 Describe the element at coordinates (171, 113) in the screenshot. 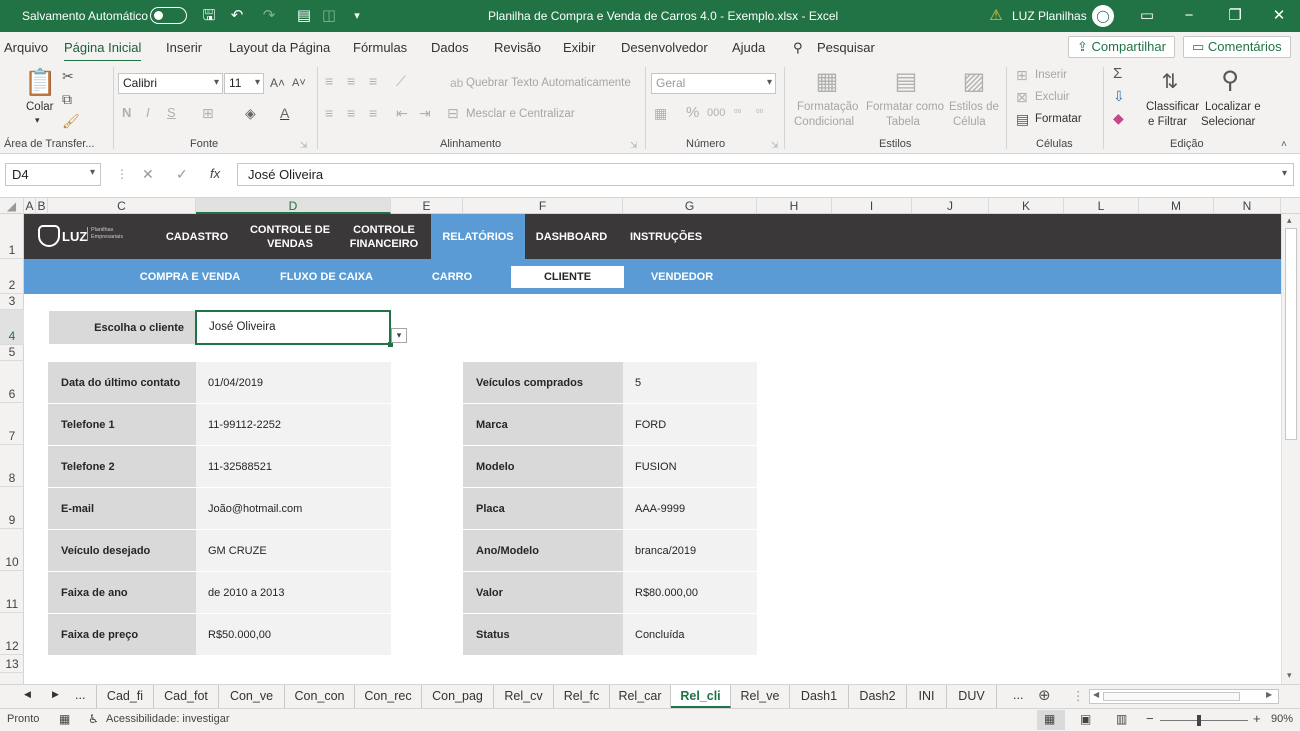

I see `underline-icon: S` at that location.